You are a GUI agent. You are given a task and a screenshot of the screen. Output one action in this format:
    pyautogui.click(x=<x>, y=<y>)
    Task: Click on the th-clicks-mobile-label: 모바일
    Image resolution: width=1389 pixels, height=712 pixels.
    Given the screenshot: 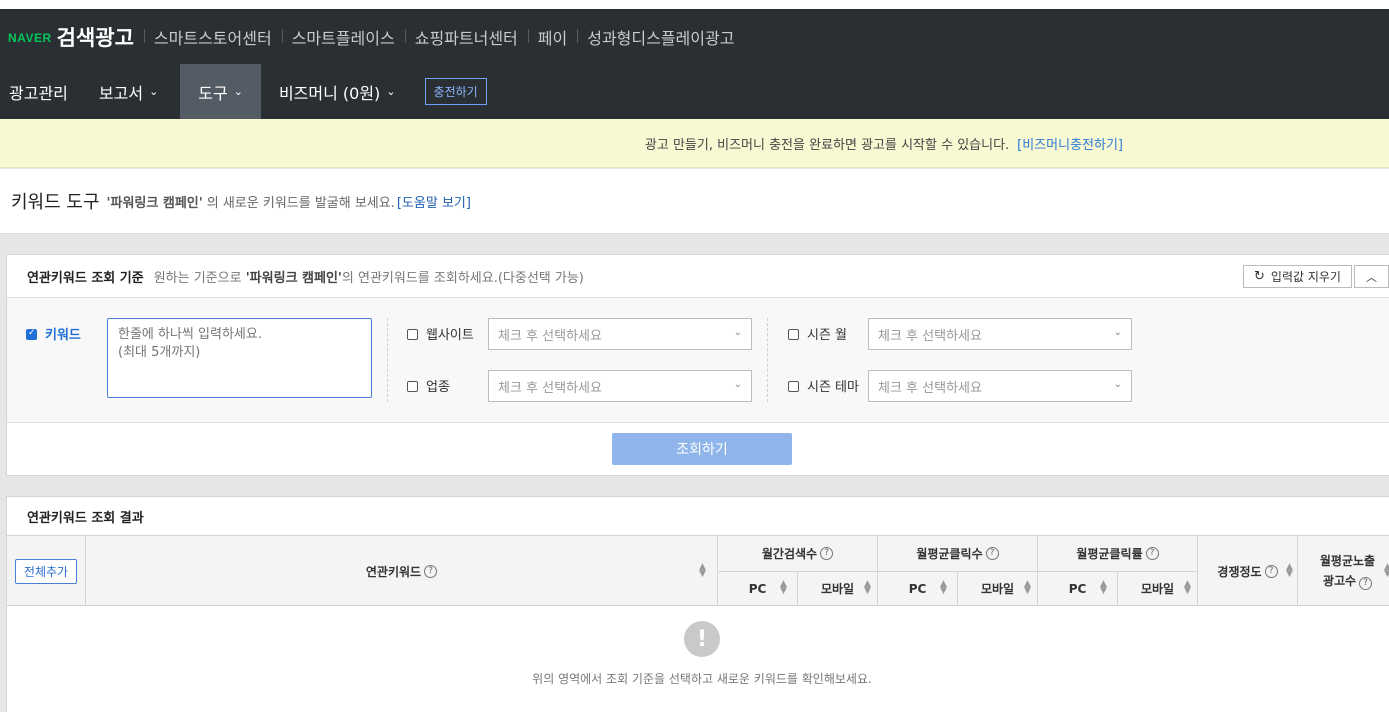 What is the action you would take?
    pyautogui.click(x=997, y=589)
    